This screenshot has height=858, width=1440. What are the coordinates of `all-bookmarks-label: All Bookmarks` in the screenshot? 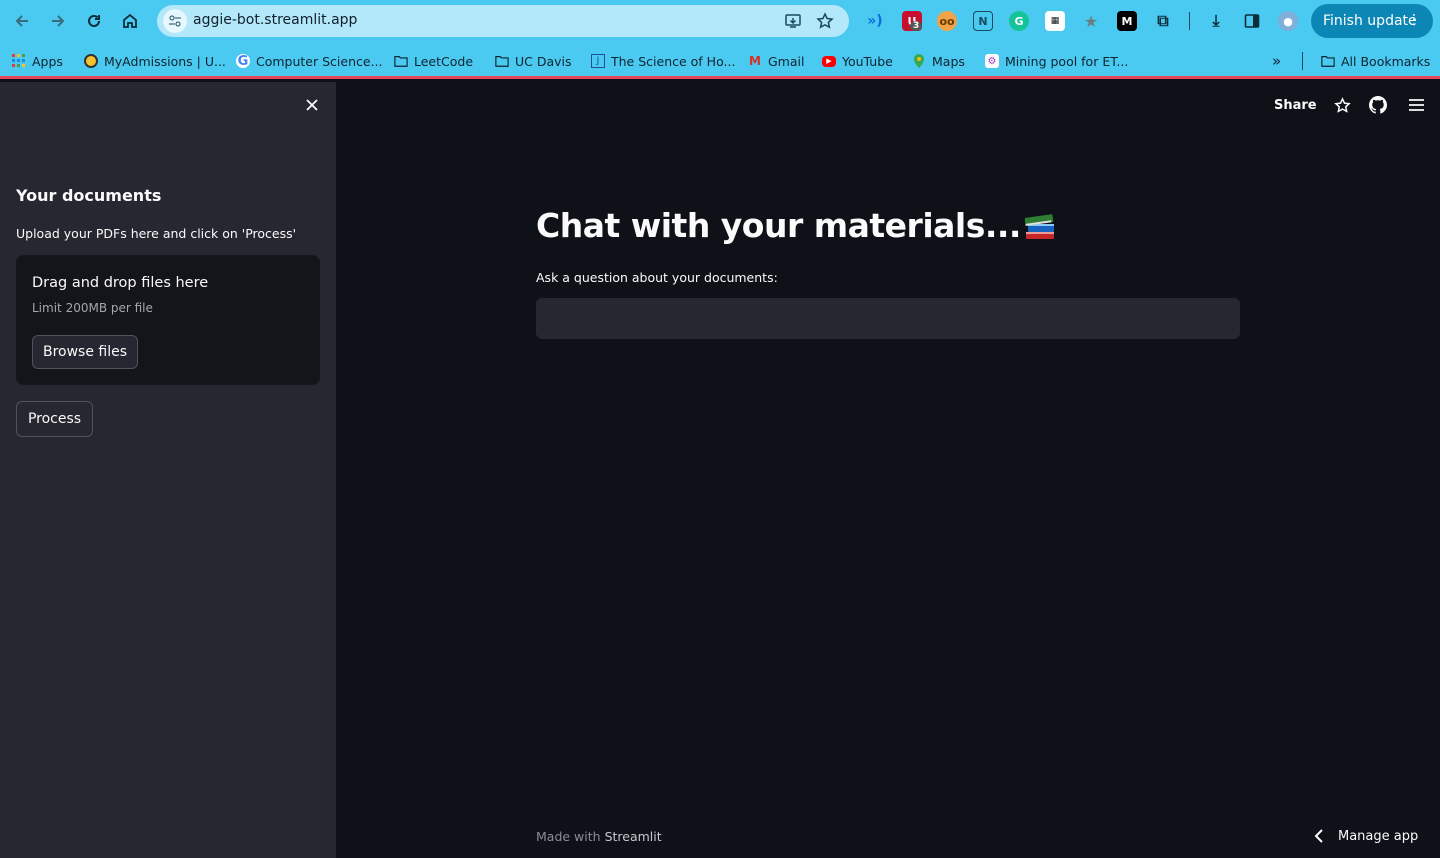 It's located at (1386, 61).